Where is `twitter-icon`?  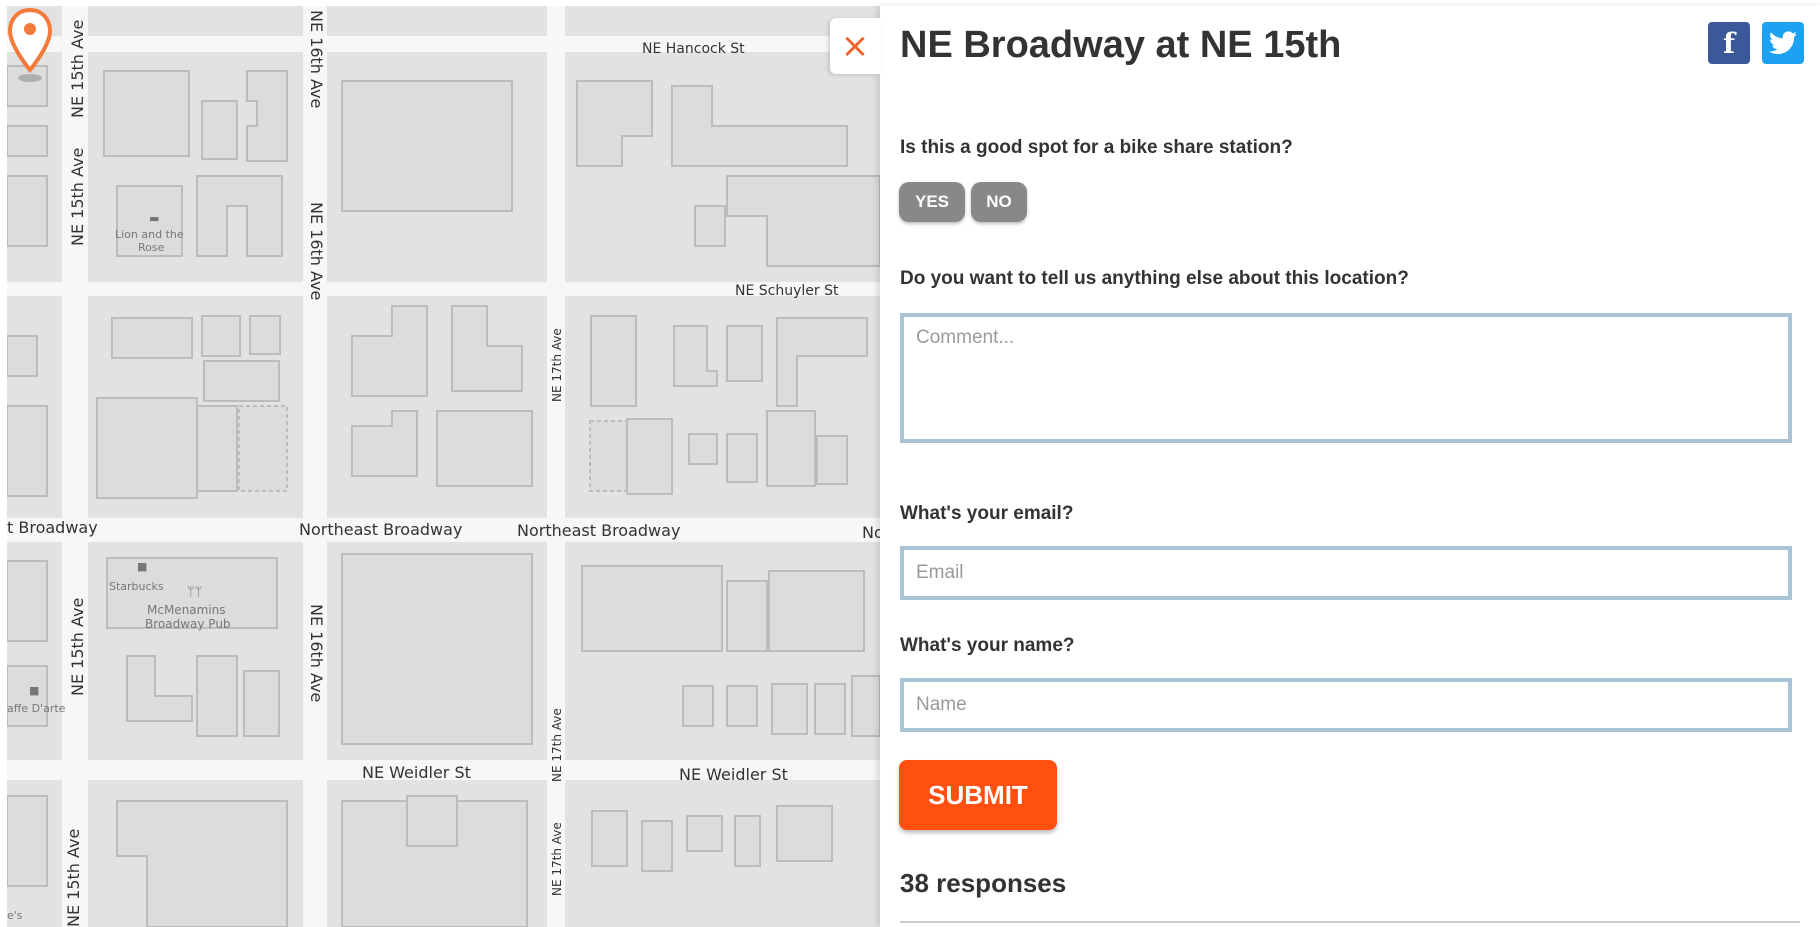 twitter-icon is located at coordinates (1783, 43).